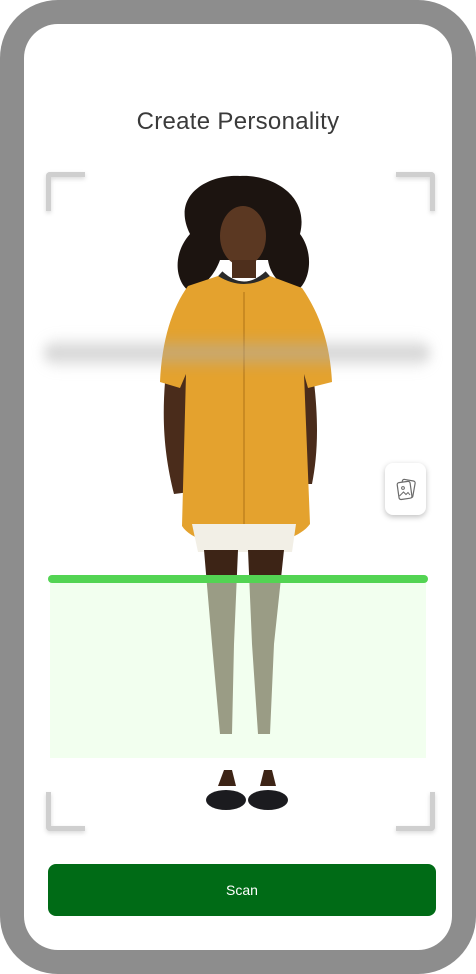 The width and height of the screenshot is (476, 974). What do you see at coordinates (65, 191) in the screenshot?
I see `viewfinder-corner-top-left` at bounding box center [65, 191].